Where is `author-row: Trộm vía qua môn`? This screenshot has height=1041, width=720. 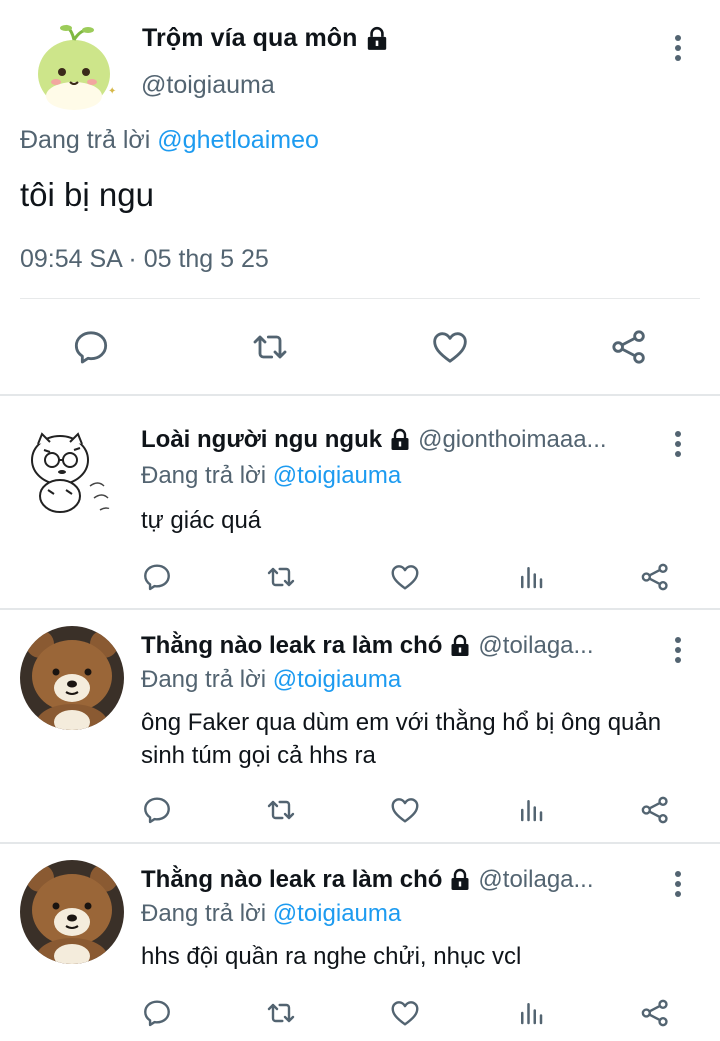
author-row: Trộm vía qua môn is located at coordinates (266, 38).